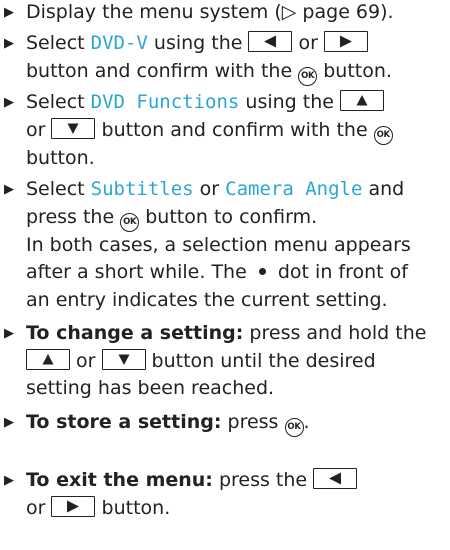 The height and width of the screenshot is (550, 450). Describe the element at coordinates (135, 333) in the screenshot. I see `step-heading: To change a setting:` at that location.